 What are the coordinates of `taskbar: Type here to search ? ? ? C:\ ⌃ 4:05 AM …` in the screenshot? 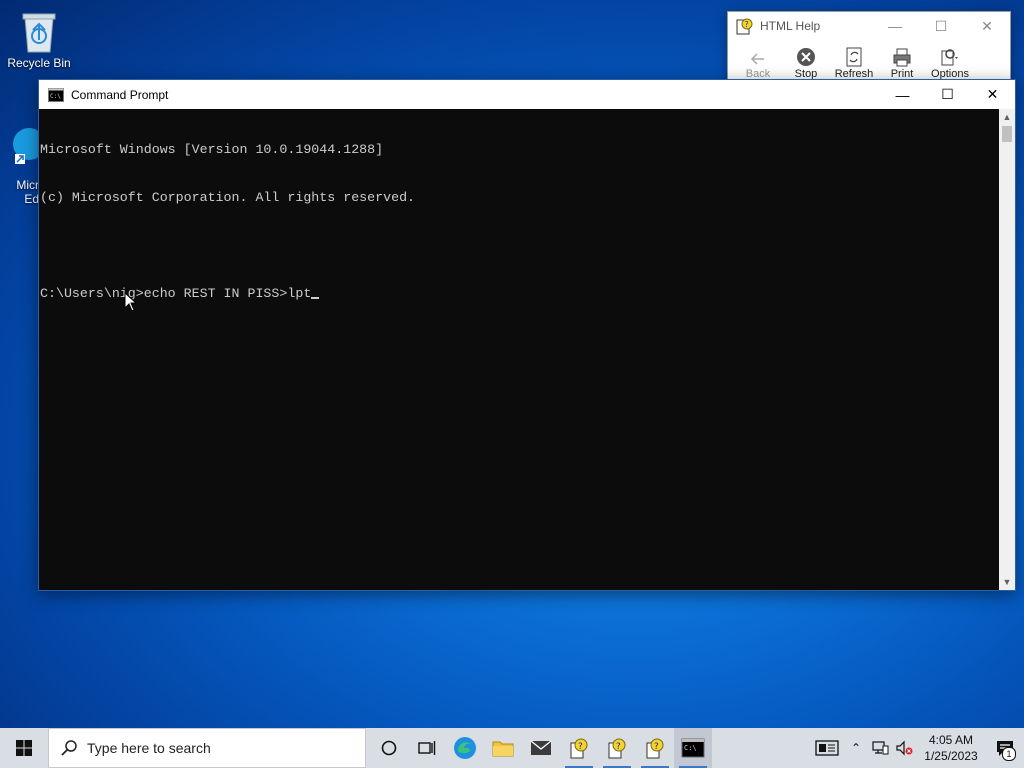 It's located at (512, 748).